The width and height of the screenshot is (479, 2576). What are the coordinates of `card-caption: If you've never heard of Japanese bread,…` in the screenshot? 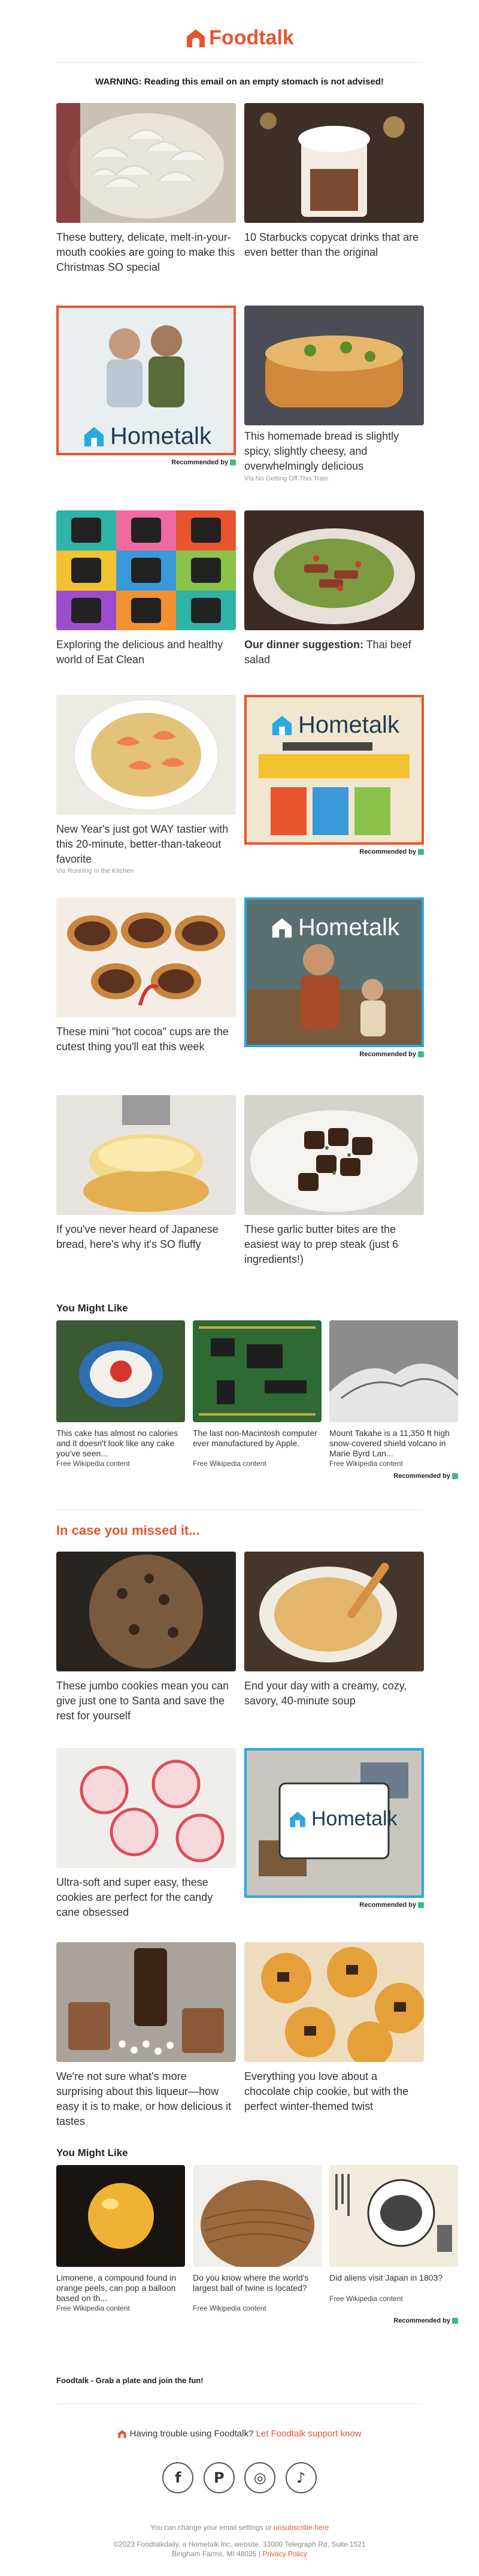 It's located at (146, 1237).